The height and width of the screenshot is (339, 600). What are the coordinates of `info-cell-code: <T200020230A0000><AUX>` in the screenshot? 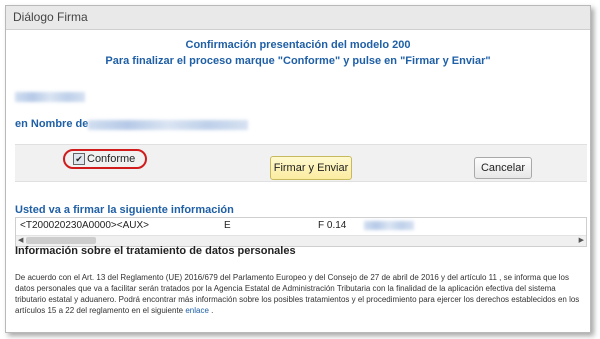 It's located at (84, 225).